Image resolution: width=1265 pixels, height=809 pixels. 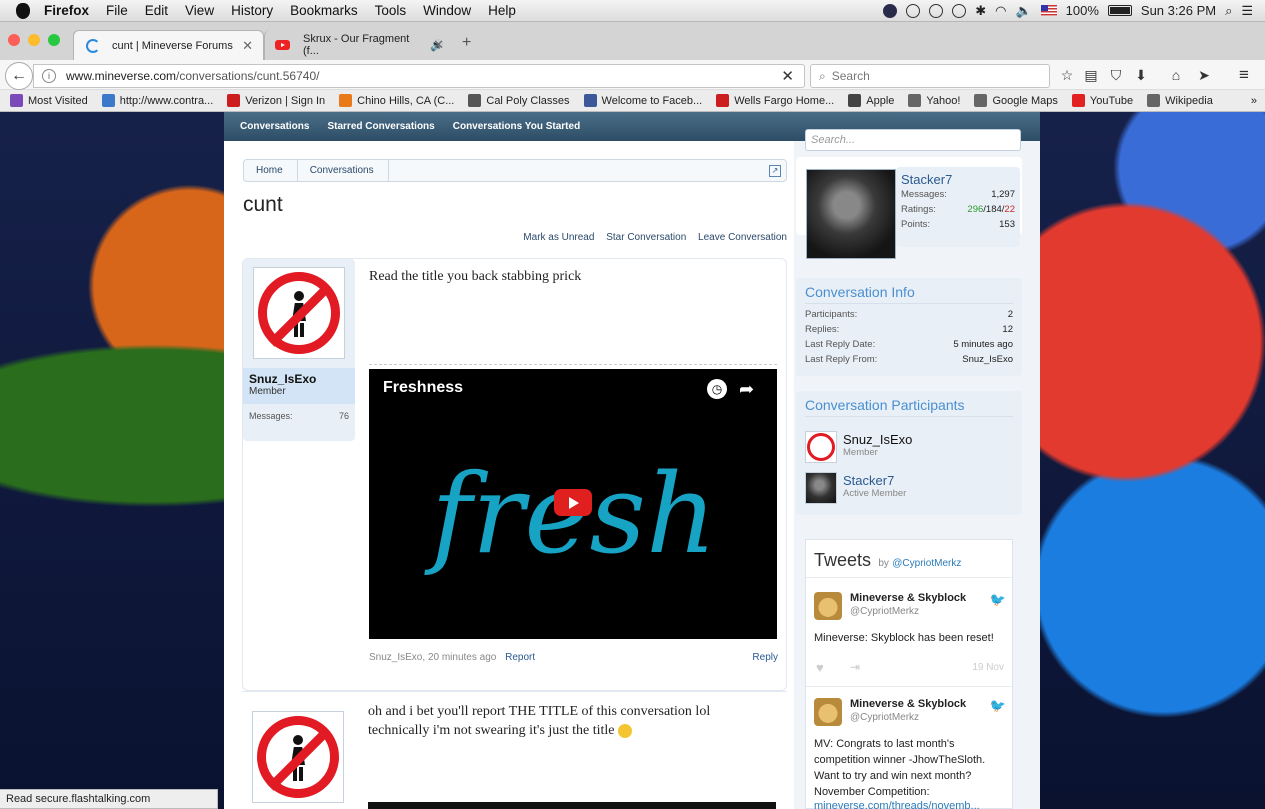 What do you see at coordinates (775, 170) in the screenshot?
I see `jump-icon: ↗` at bounding box center [775, 170].